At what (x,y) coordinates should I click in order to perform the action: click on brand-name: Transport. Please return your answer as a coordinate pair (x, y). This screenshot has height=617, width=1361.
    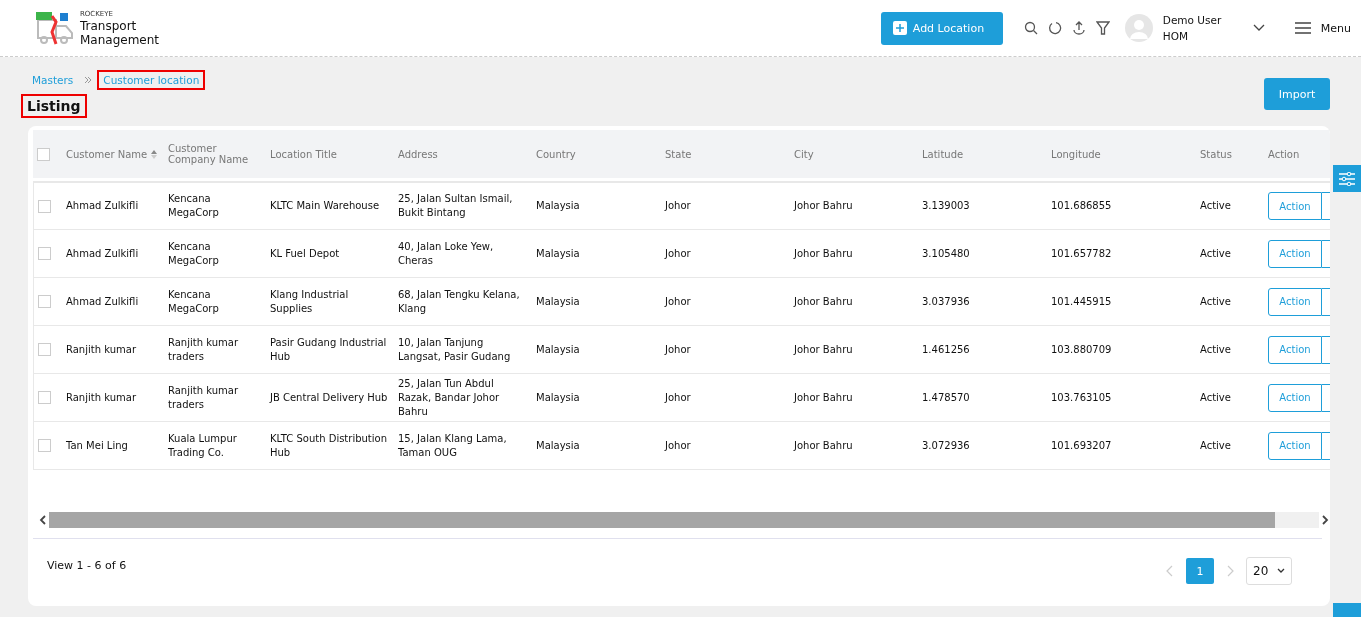
    Looking at the image, I should click on (109, 25).